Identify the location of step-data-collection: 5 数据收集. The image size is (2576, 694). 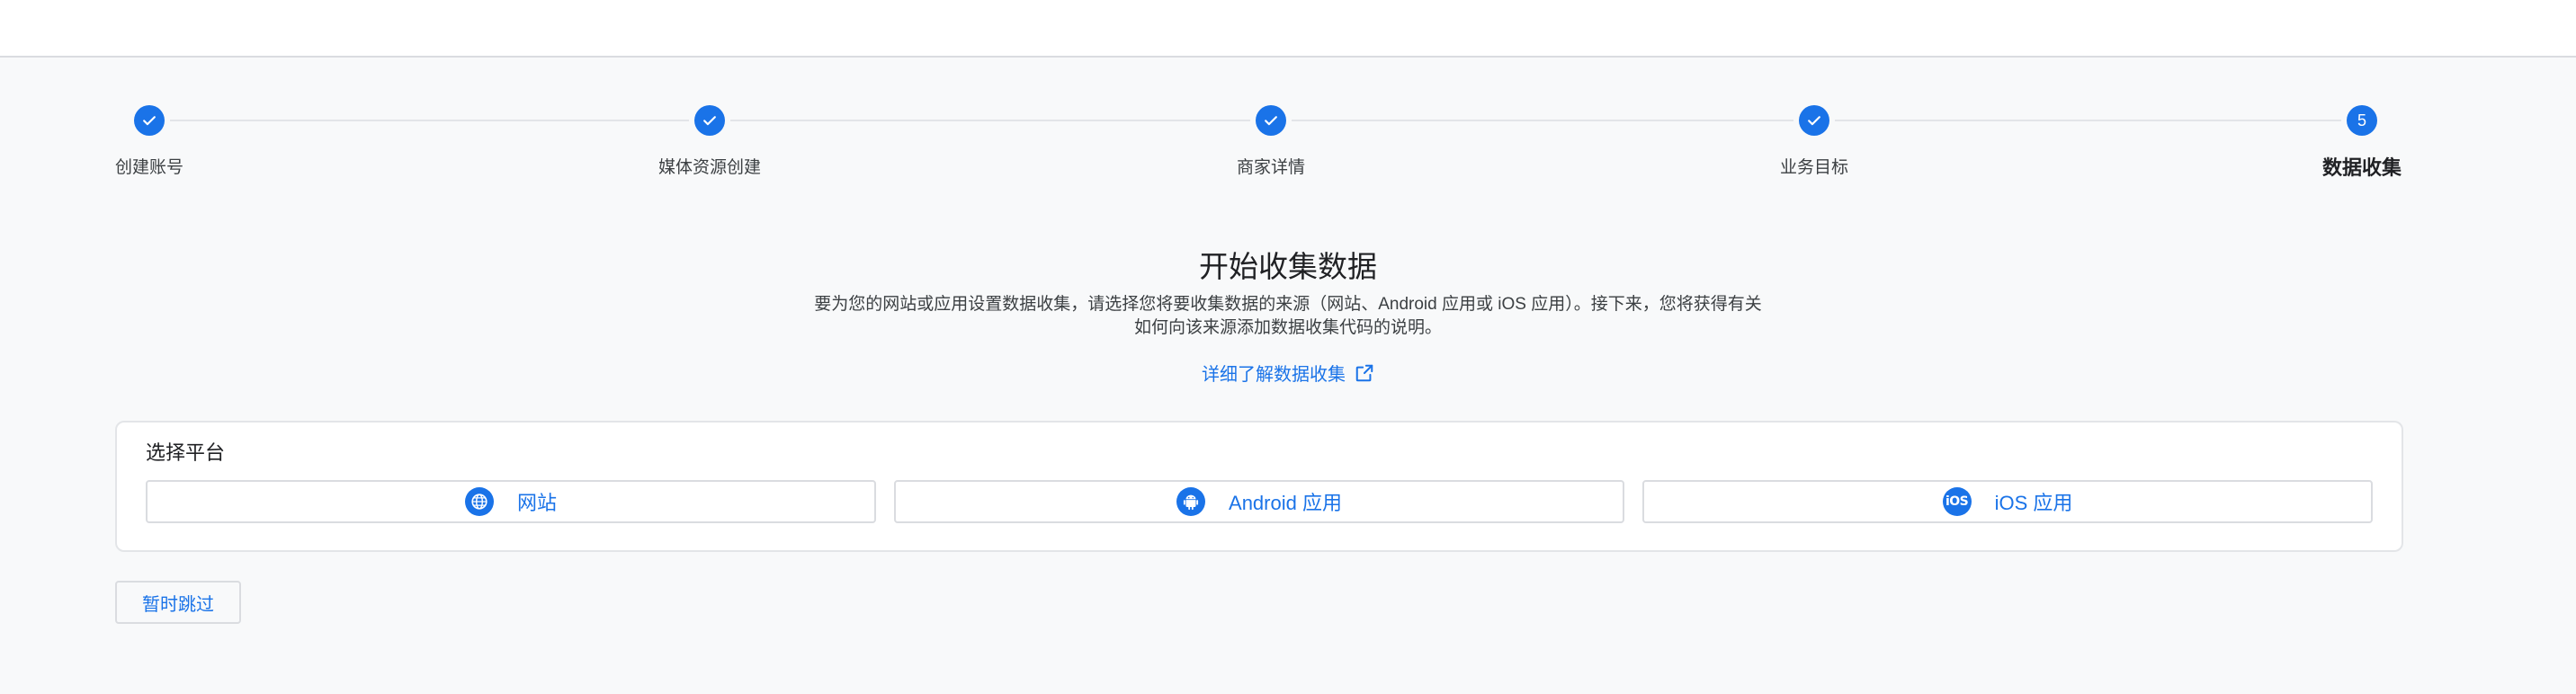
(2362, 143).